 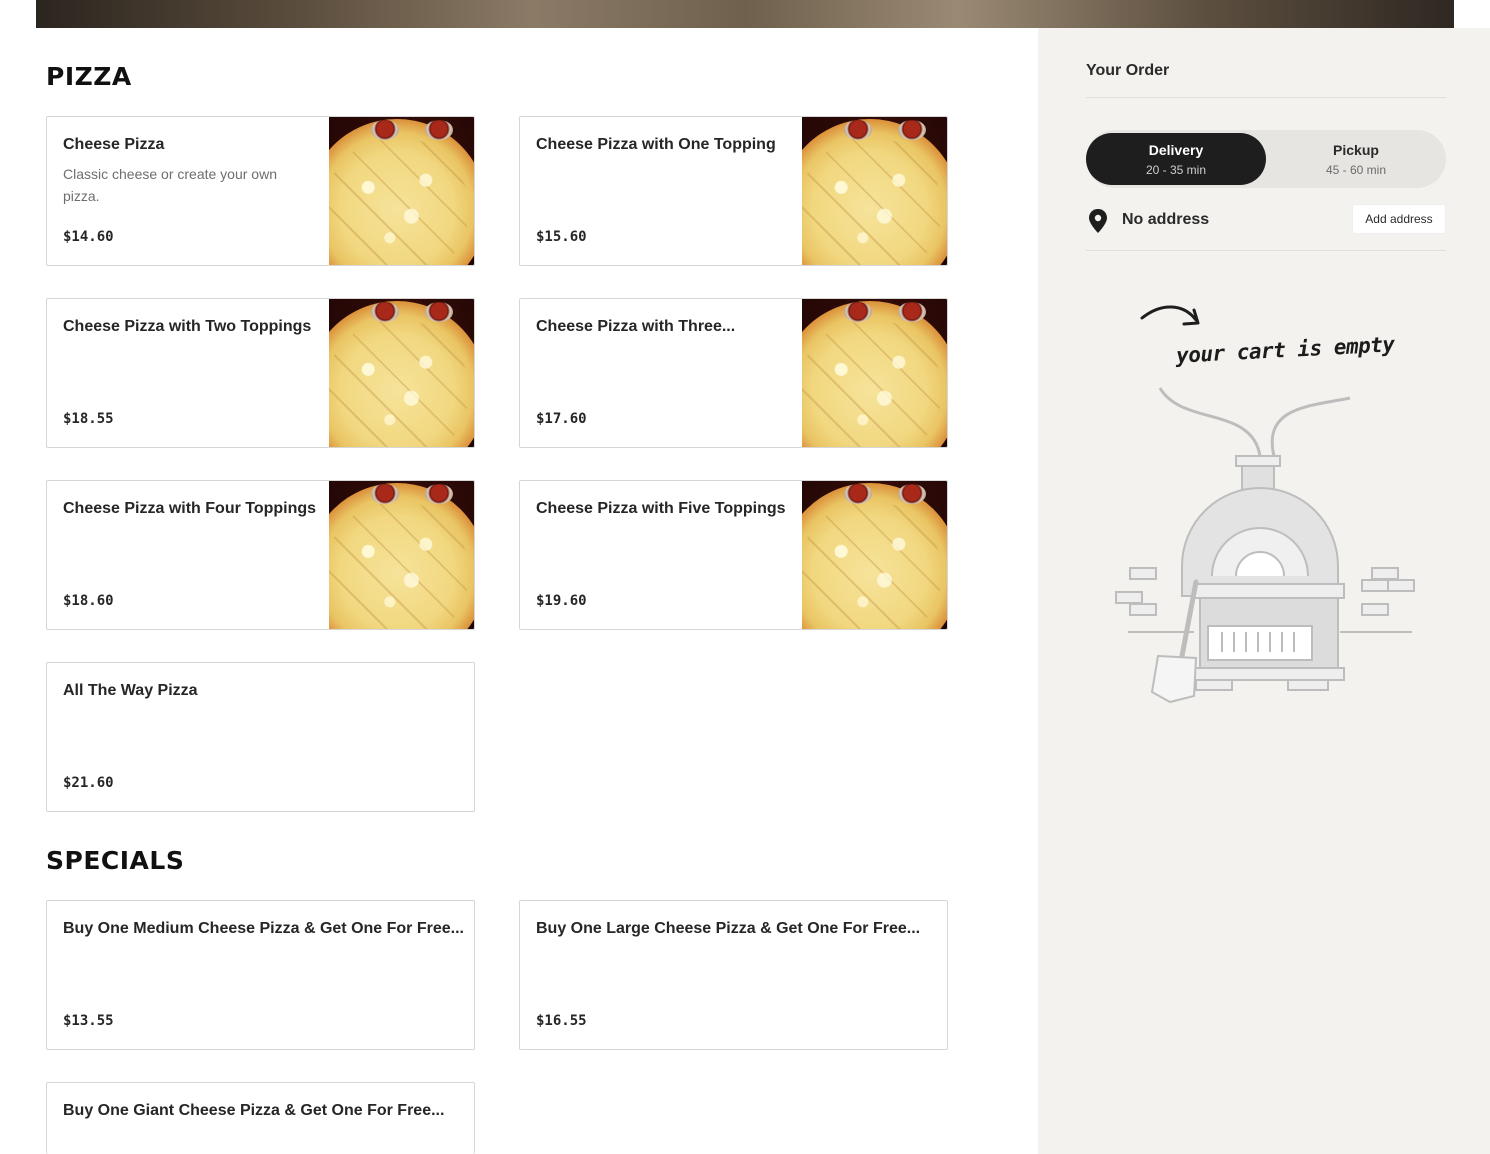 What do you see at coordinates (561, 1021) in the screenshot?
I see `menu-item-price: $16.55` at bounding box center [561, 1021].